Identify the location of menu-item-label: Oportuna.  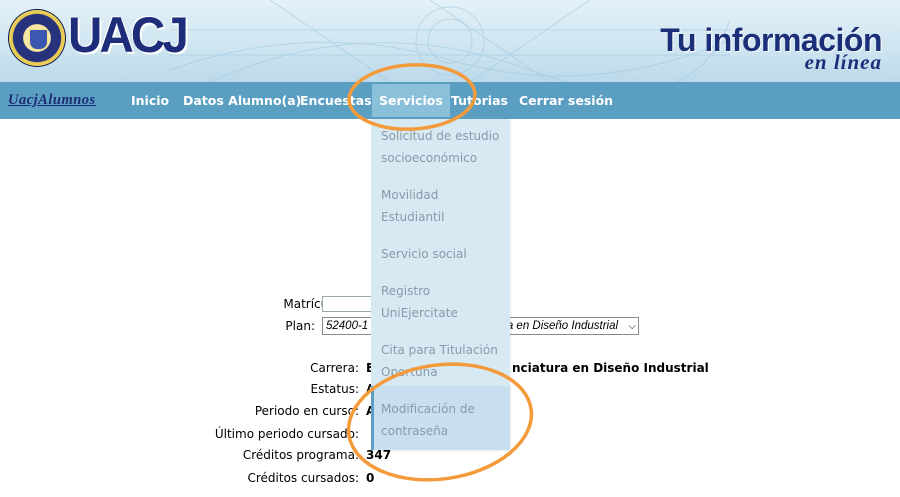
(409, 372).